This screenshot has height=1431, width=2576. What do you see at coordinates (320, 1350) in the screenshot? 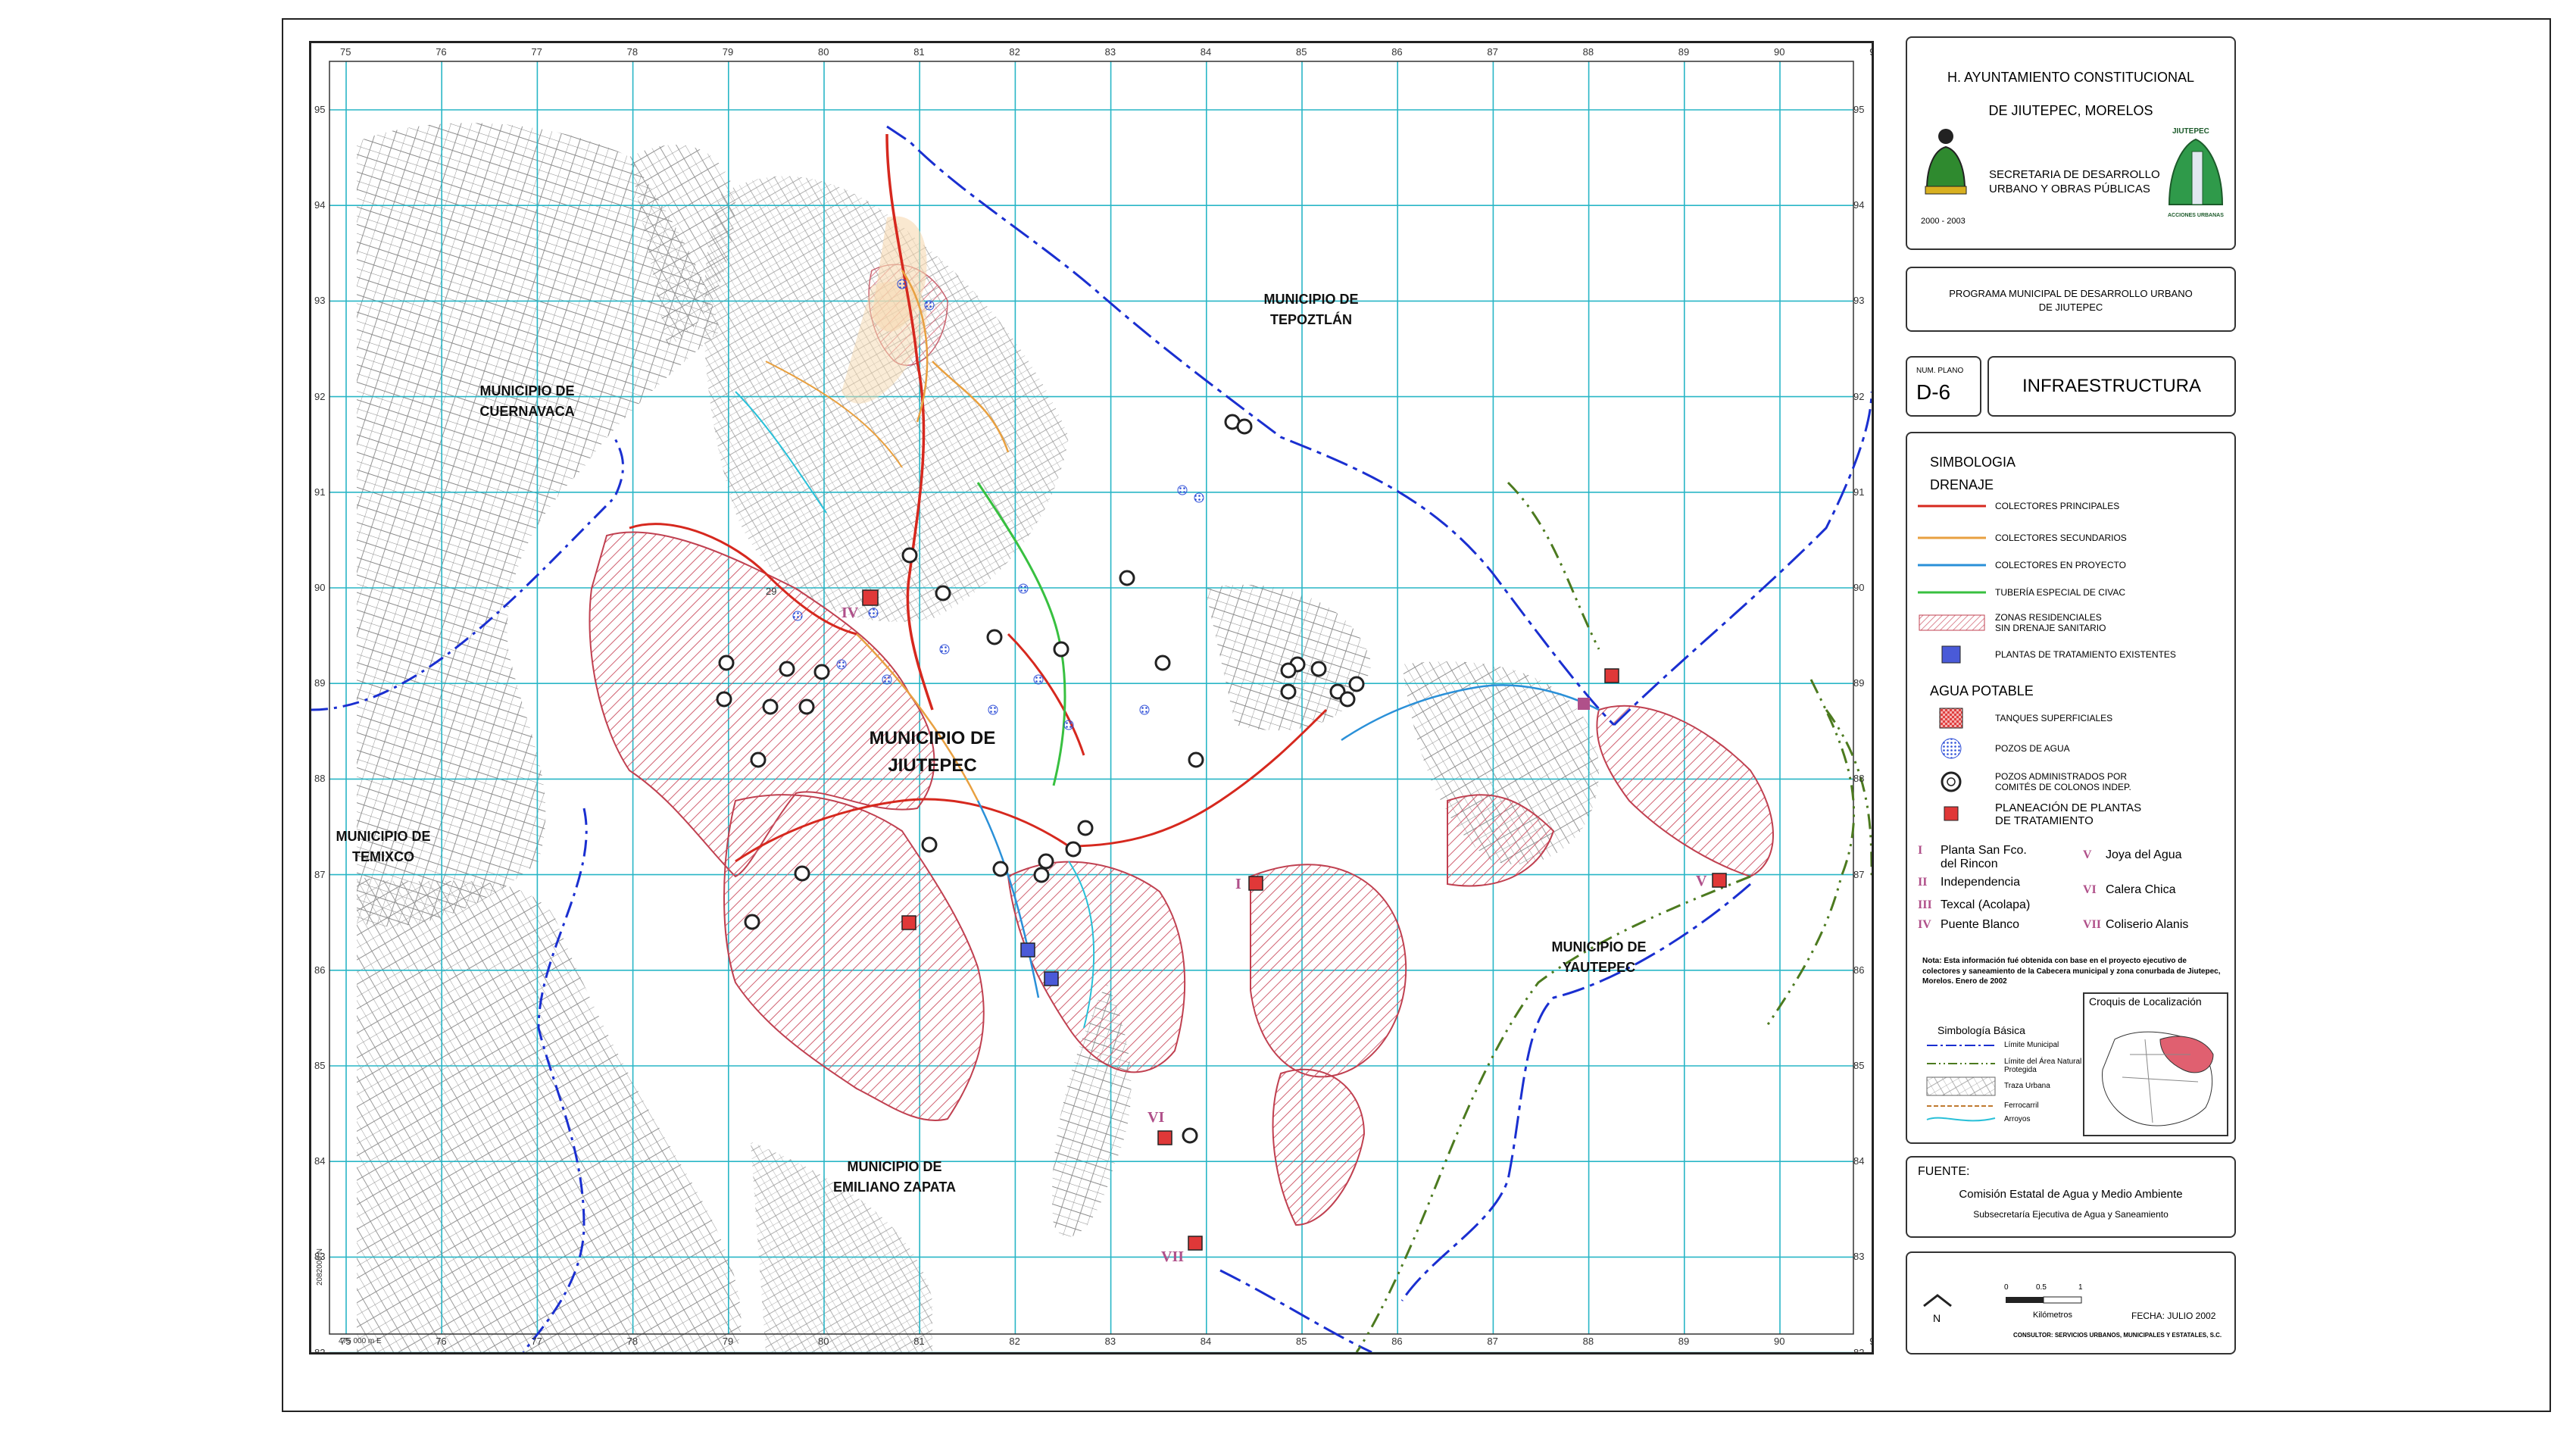
I see `grid-tick-y: 82` at bounding box center [320, 1350].